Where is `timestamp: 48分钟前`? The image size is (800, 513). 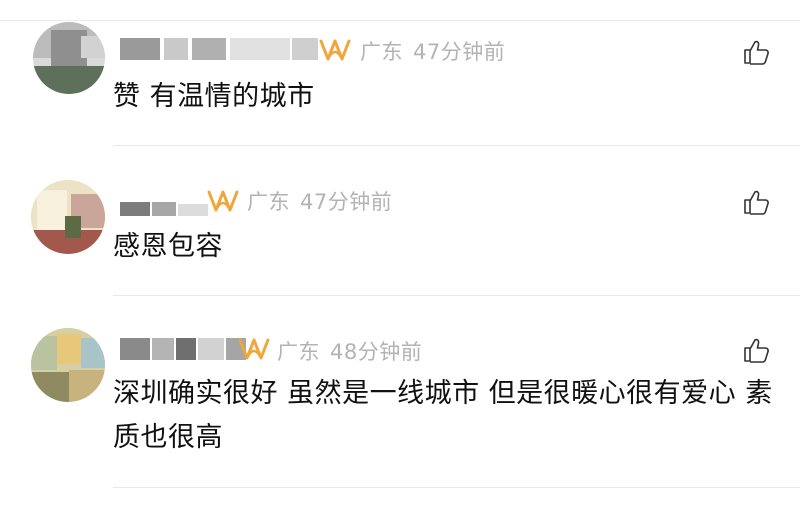 timestamp: 48分钟前 is located at coordinates (376, 352).